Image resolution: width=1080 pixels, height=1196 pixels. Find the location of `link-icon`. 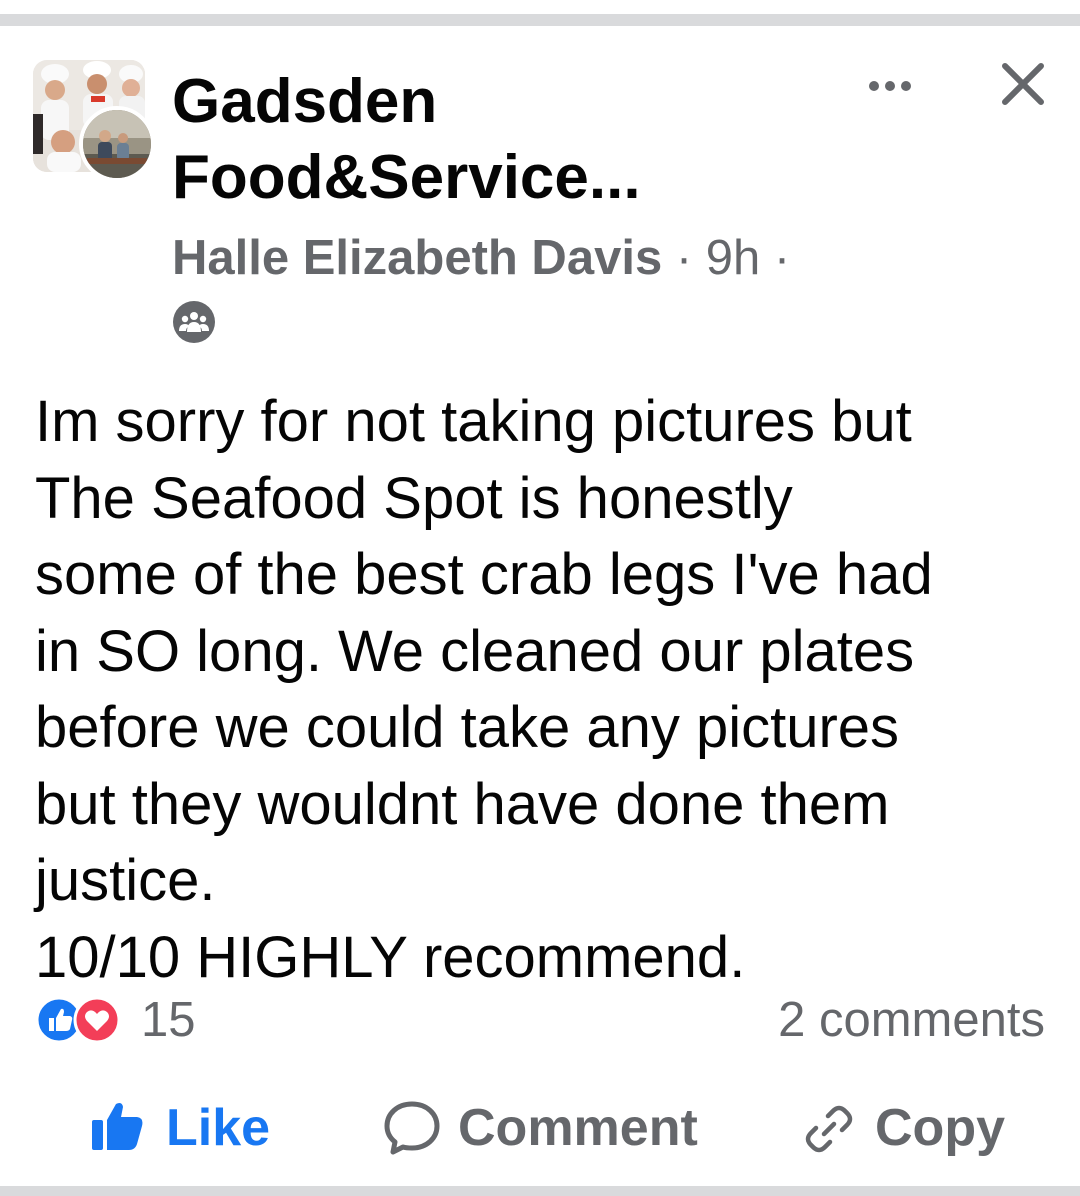

link-icon is located at coordinates (829, 1129).